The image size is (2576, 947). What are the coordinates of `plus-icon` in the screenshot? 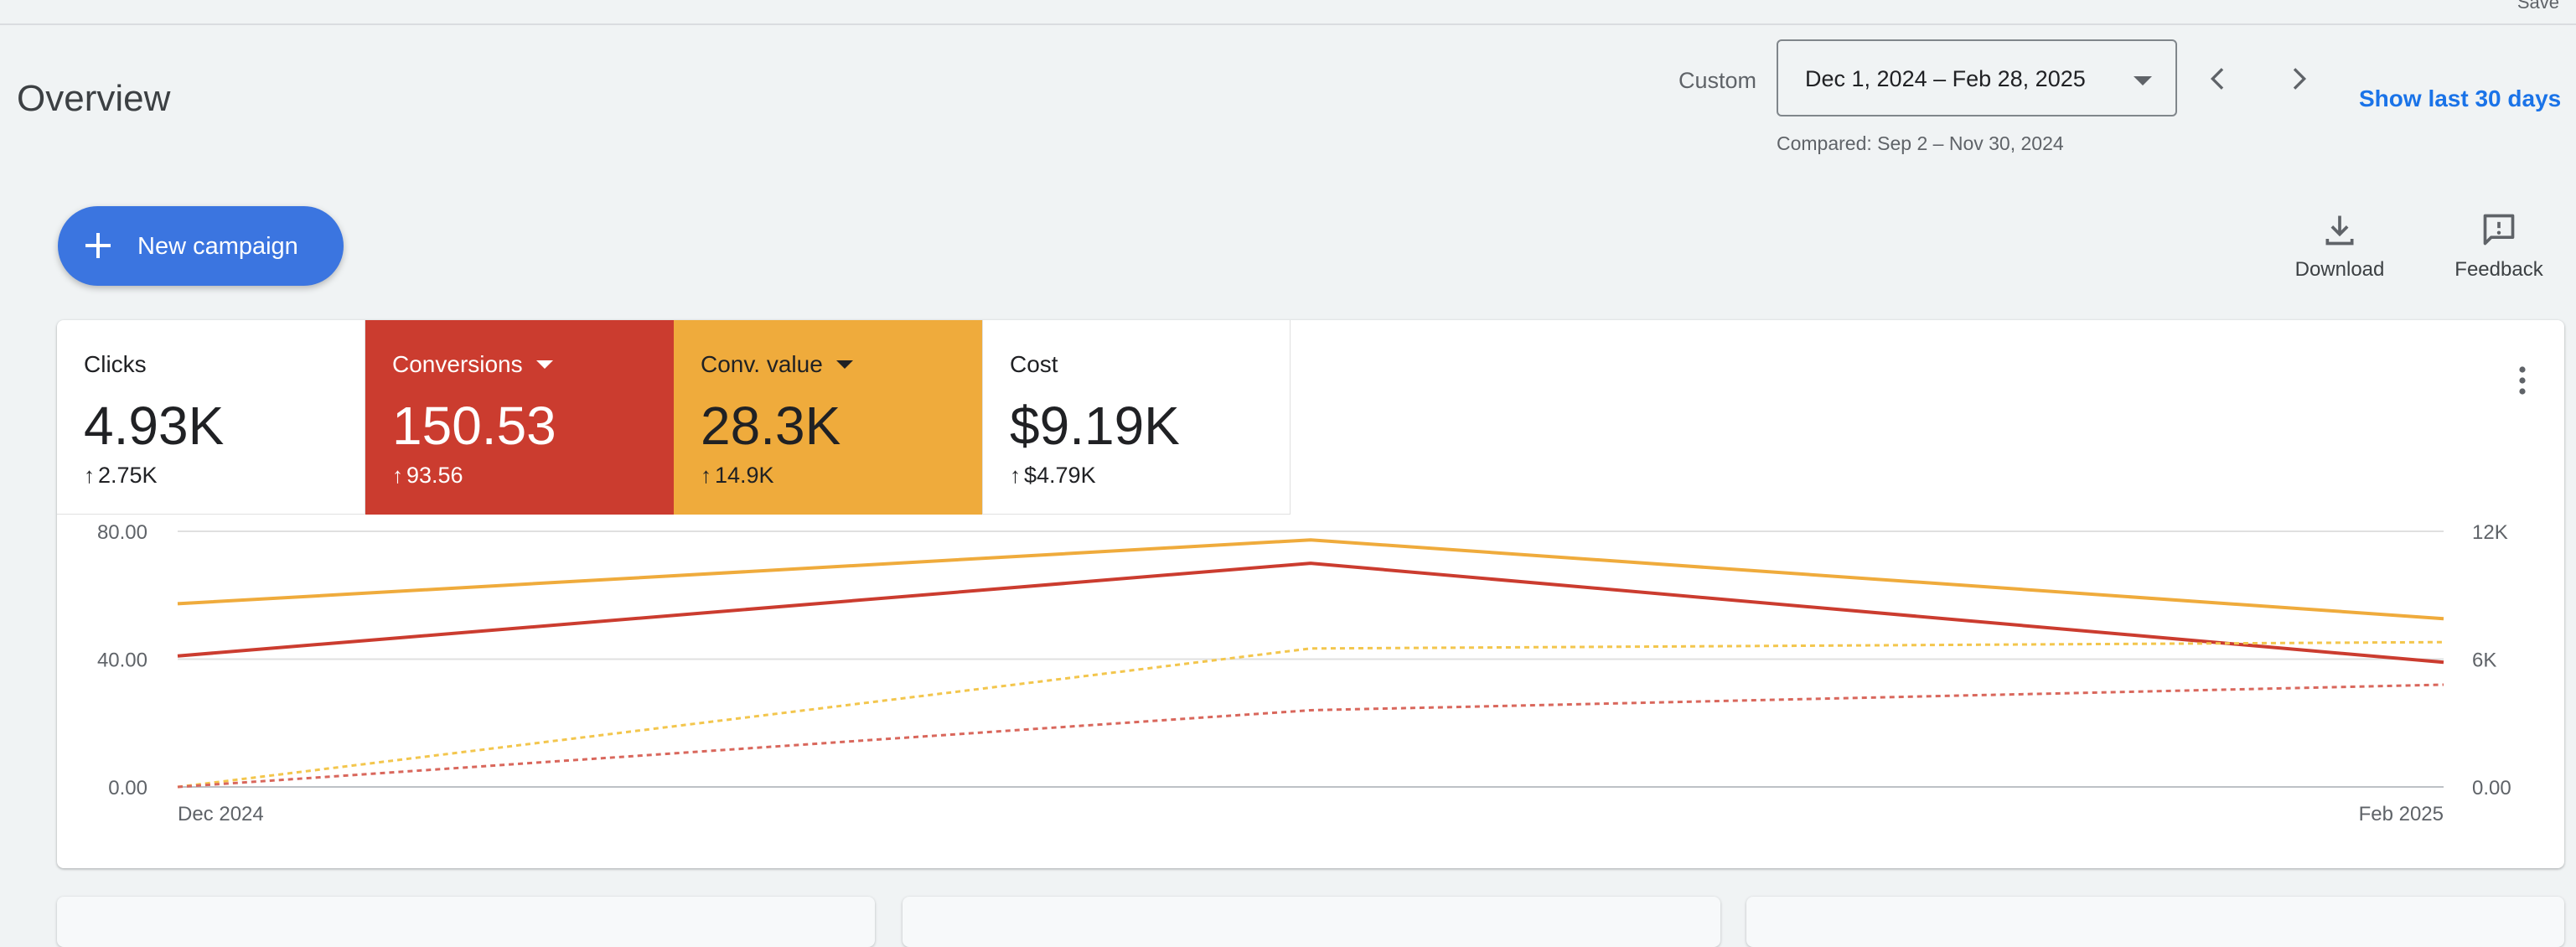 It's located at (98, 246).